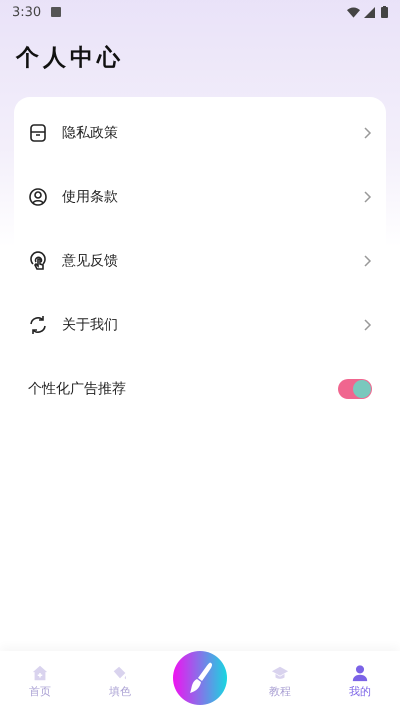 This screenshot has width=400, height=711. What do you see at coordinates (38, 261) in the screenshot?
I see `touch-icon` at bounding box center [38, 261].